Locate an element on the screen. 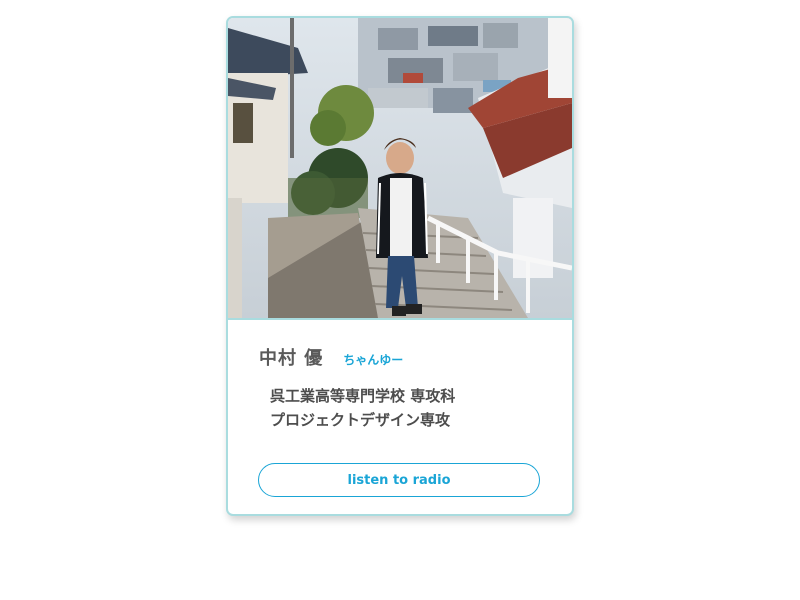  profile-nickname: ちゃんゆー is located at coordinates (373, 360).